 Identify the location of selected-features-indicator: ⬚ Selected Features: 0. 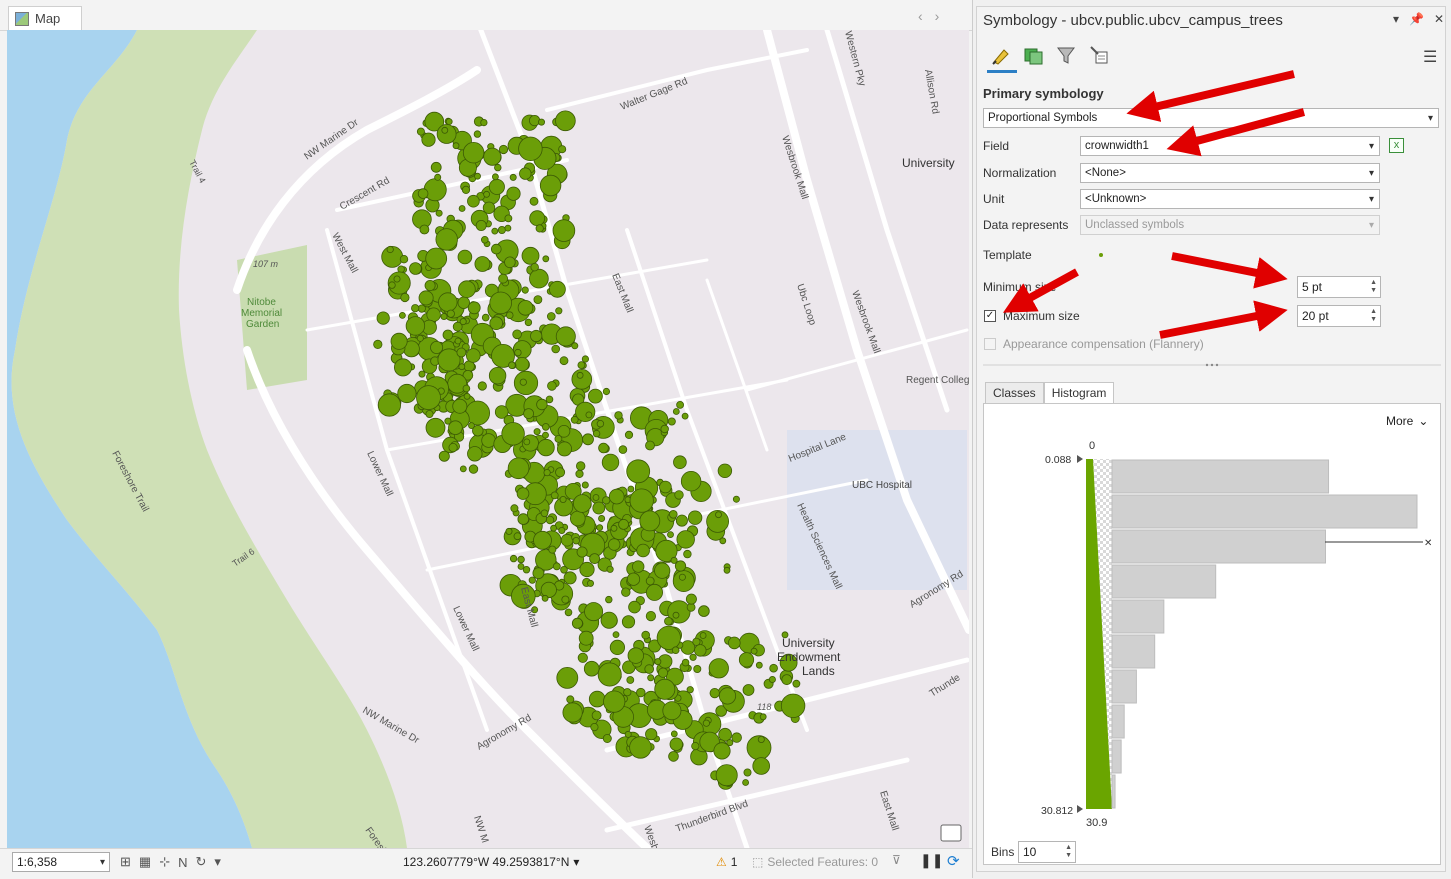
(815, 862).